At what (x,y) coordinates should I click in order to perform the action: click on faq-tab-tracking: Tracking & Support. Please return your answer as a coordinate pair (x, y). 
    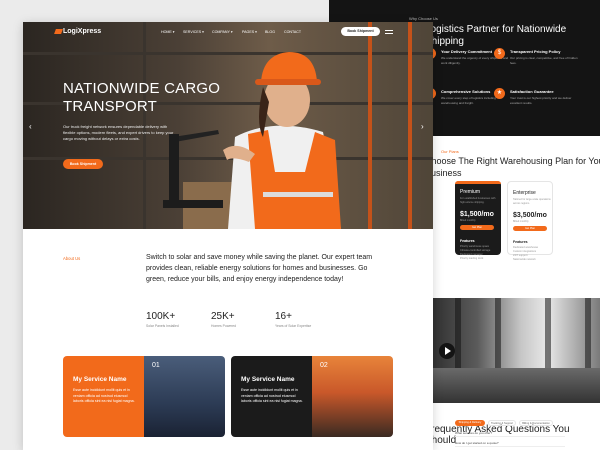
    Looking at the image, I should click on (502, 423).